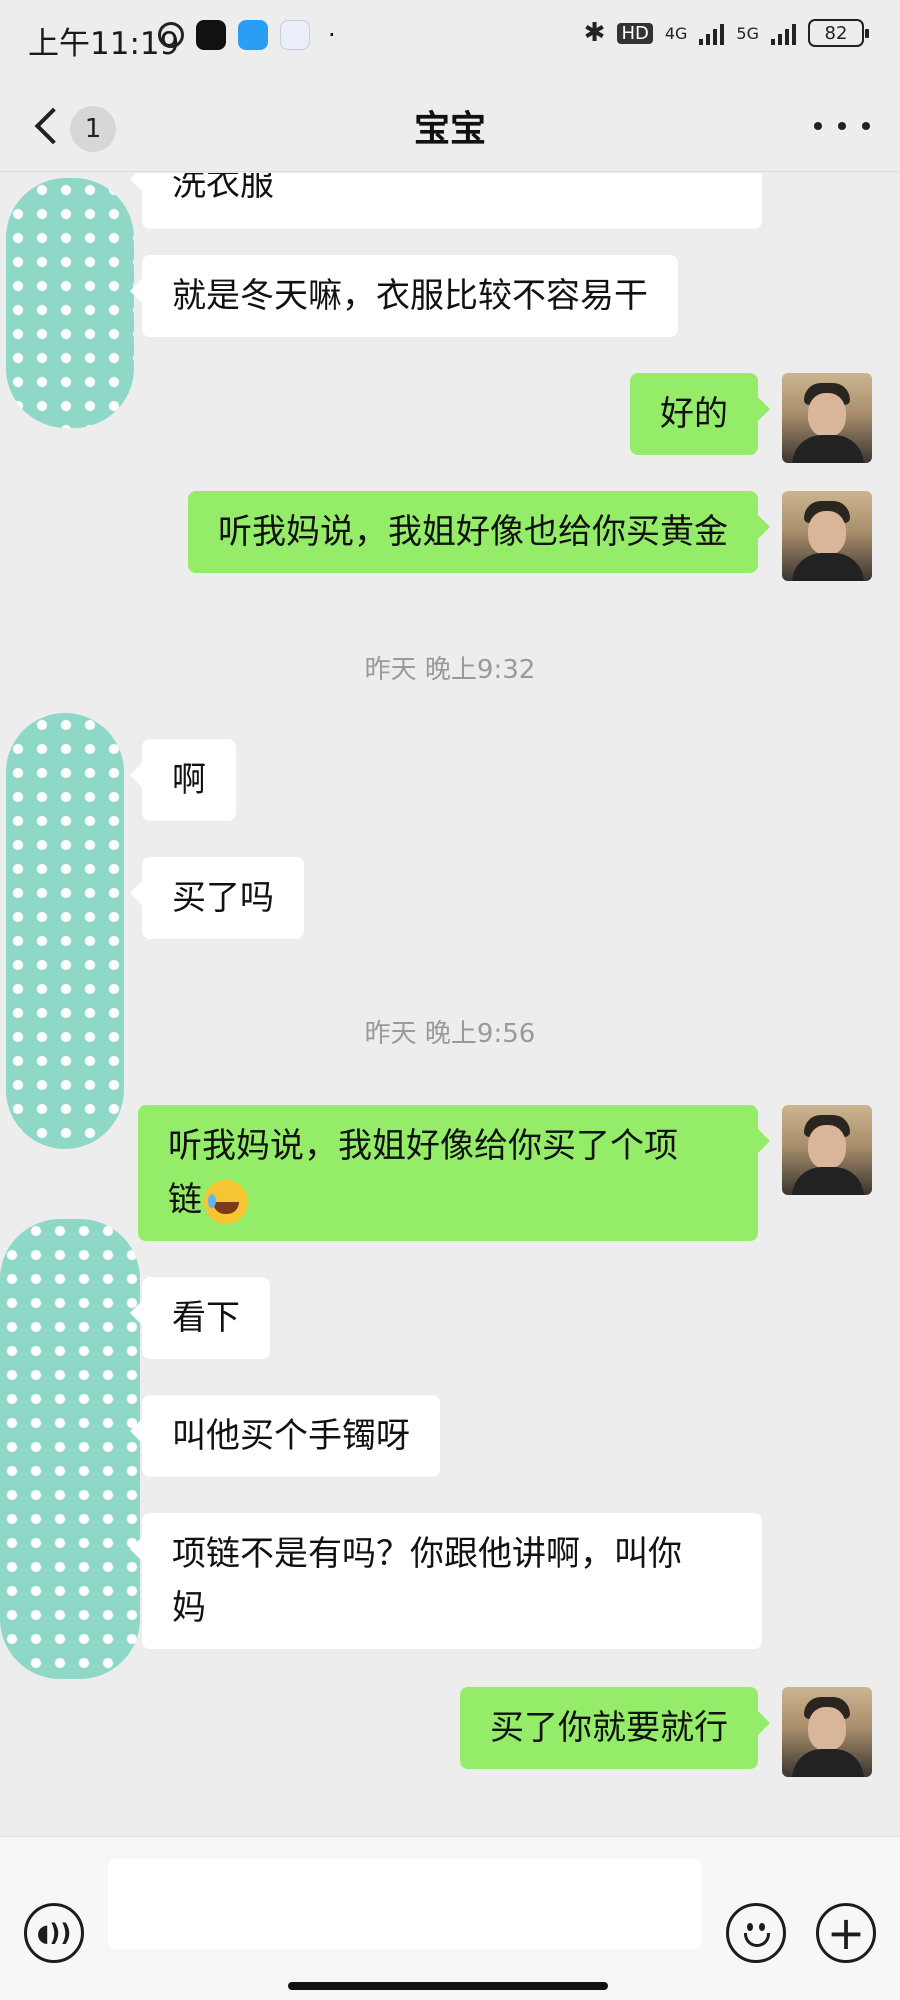  I want to click on message-text: 听我妈说，我姐好像也给你买黄金, so click(473, 532).